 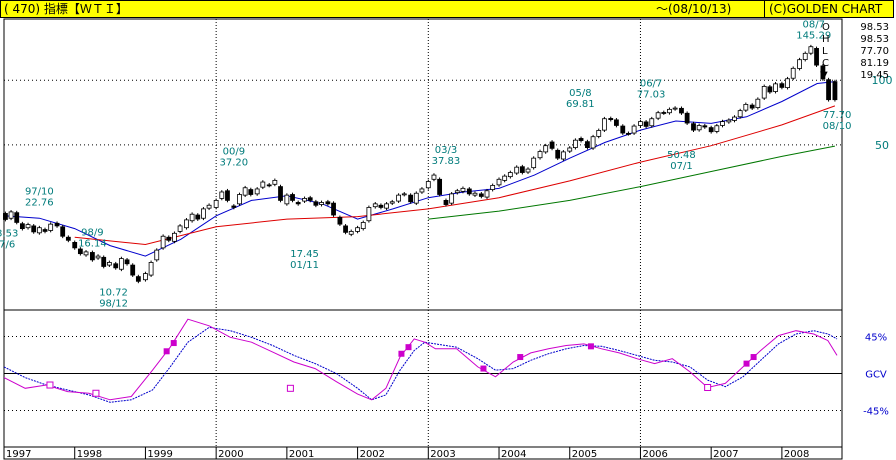 I want to click on annotation-date: 05/8, so click(x=580, y=93).